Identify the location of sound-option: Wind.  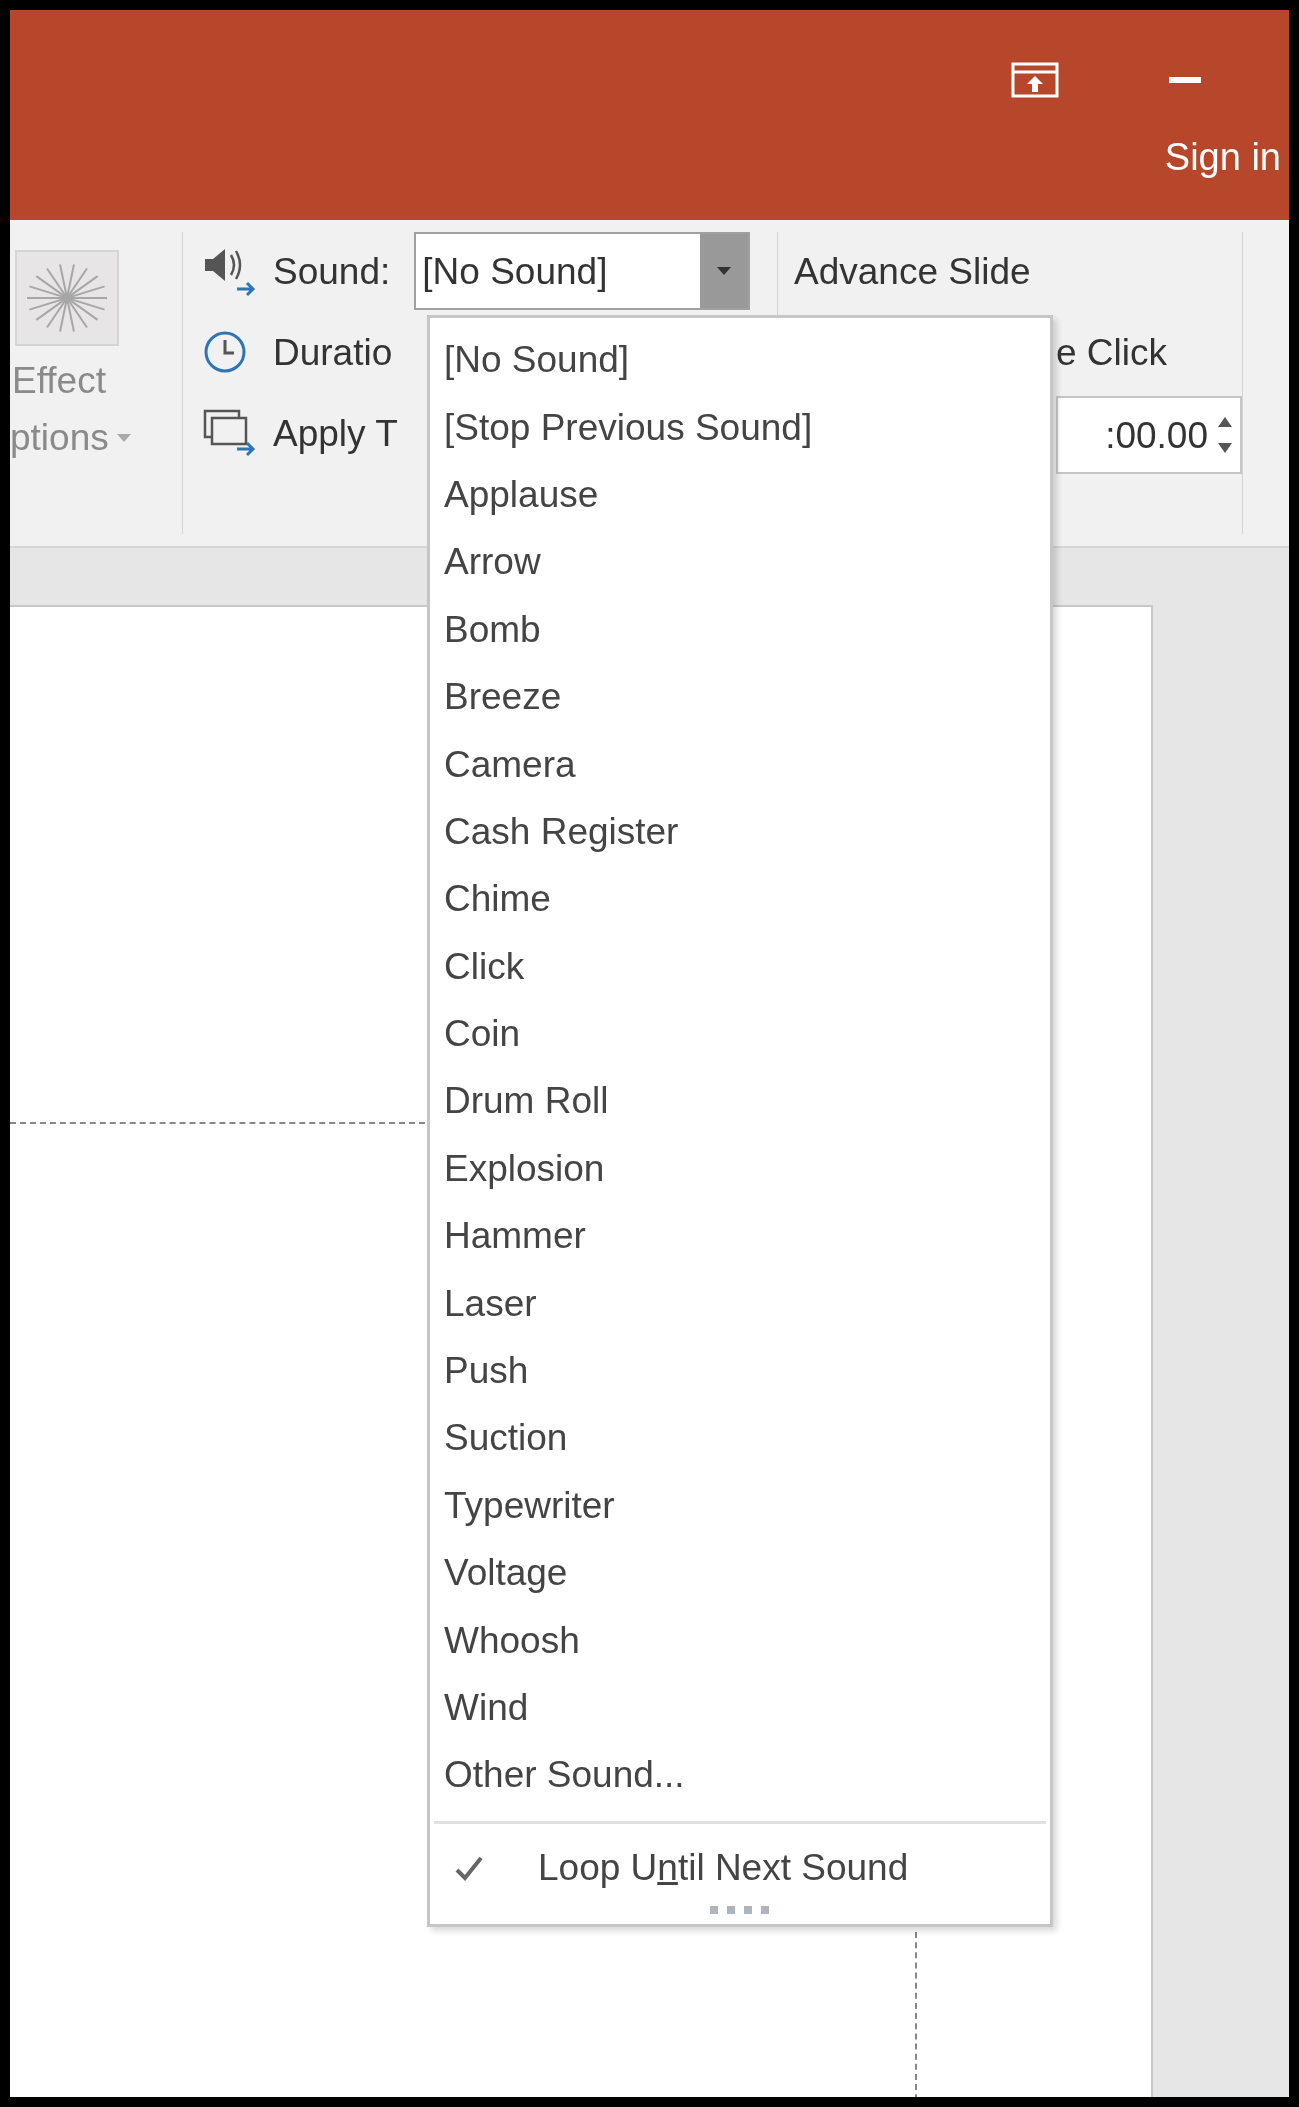
(740, 1707).